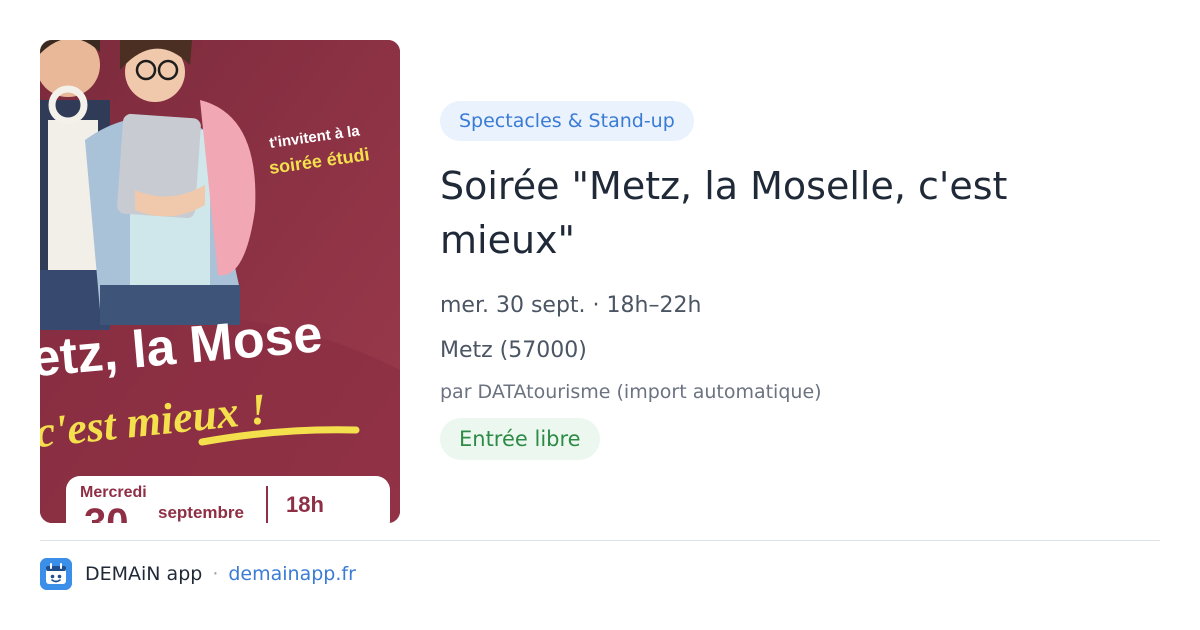 The image size is (1200, 630). Describe the element at coordinates (571, 305) in the screenshot. I see `event-datetime: mer. 30 sept. · 18h–22h` at that location.